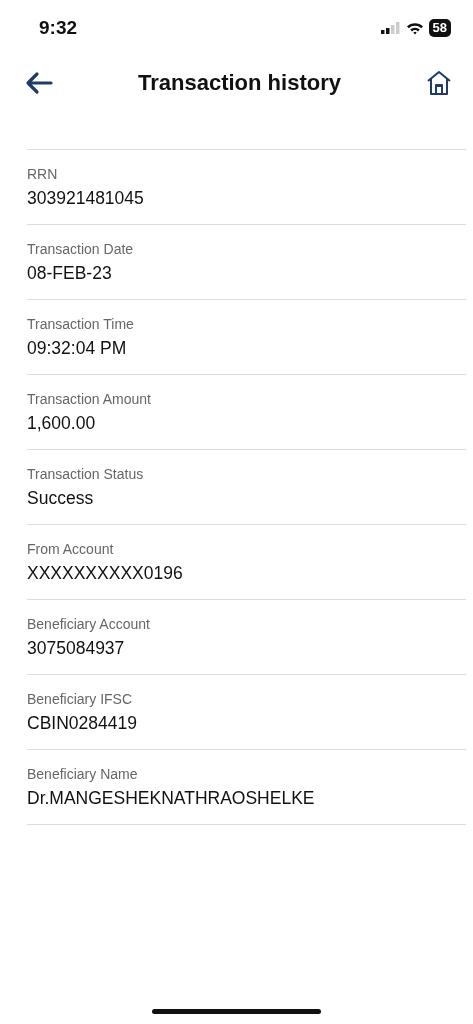  Describe the element at coordinates (171, 798) in the screenshot. I see `field-value: Dr.MANGESHEKNATHRAOSHELKE` at that location.